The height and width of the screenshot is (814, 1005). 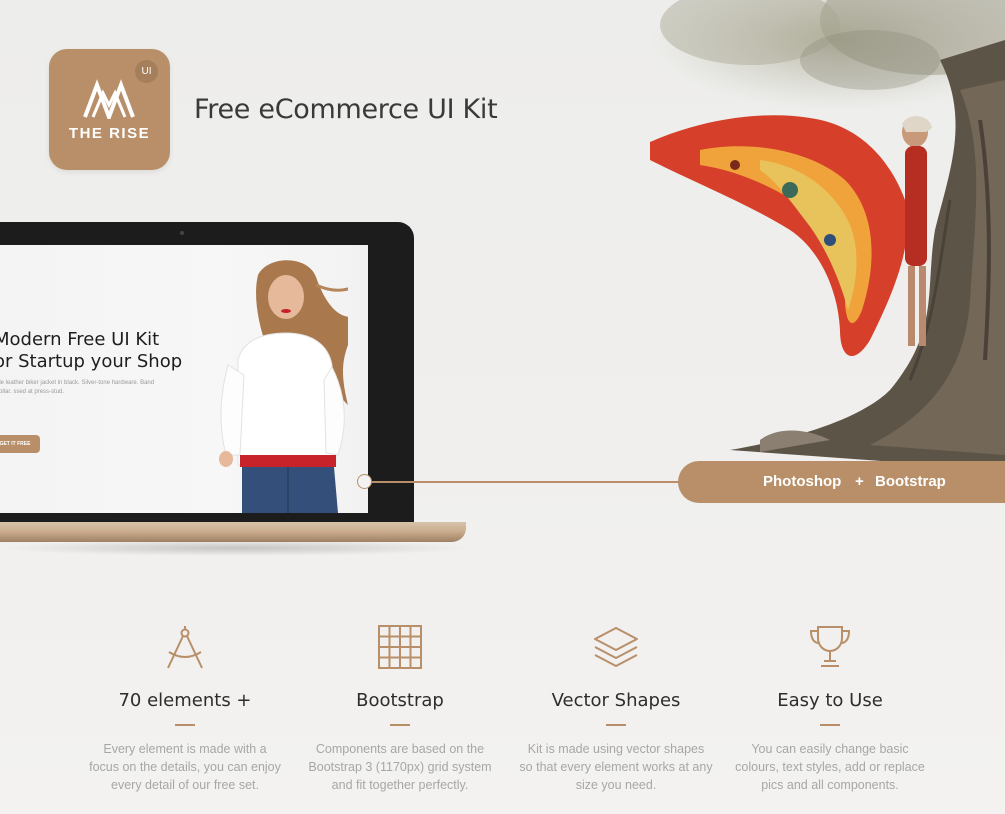 I want to click on bootstrap-label: Bootstrap, so click(x=910, y=481).